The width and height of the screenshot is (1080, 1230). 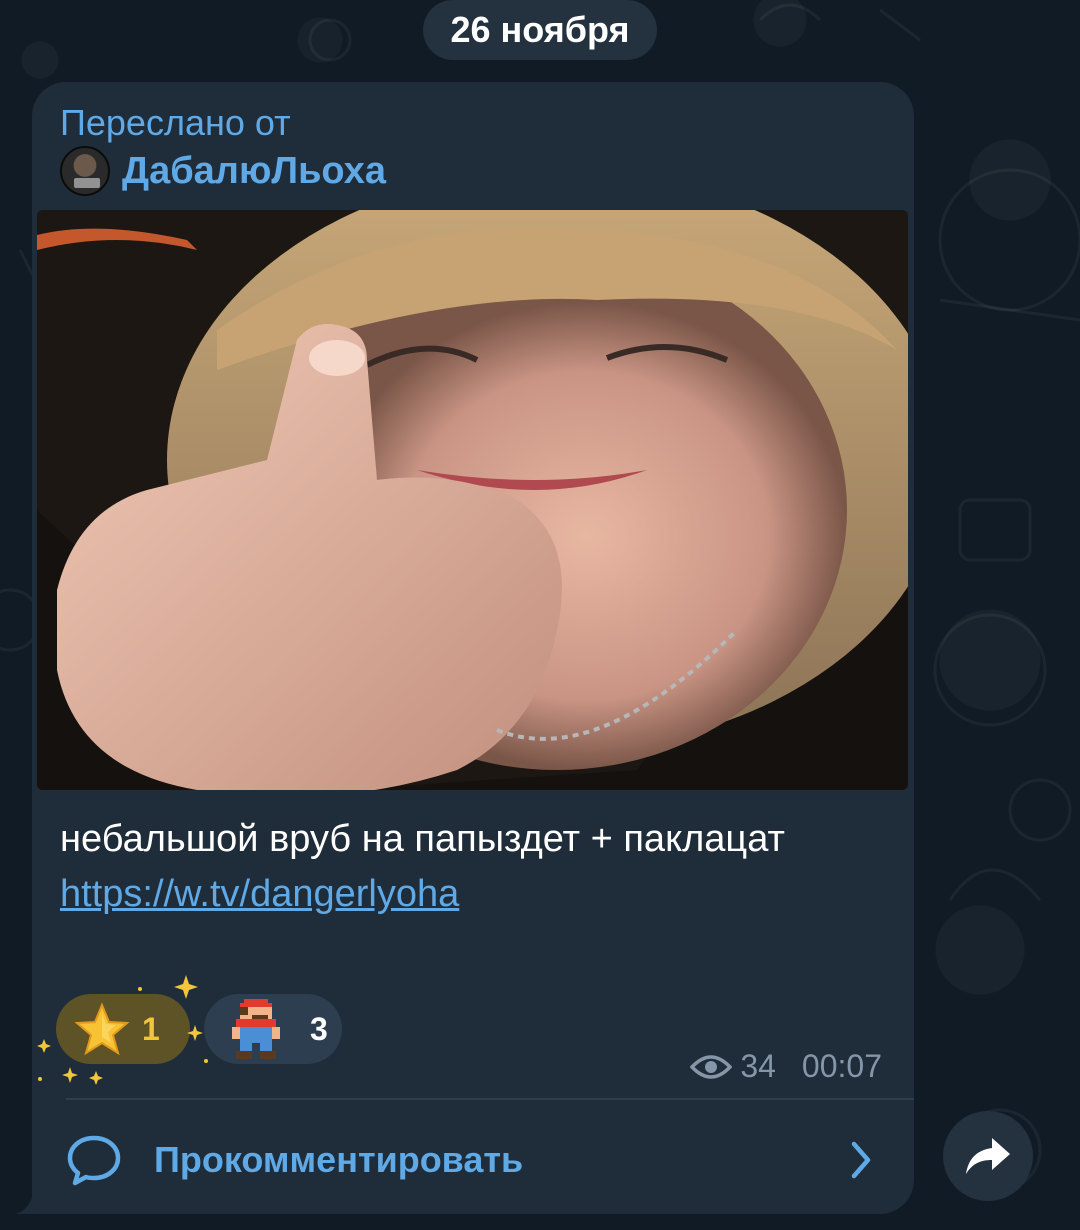 I want to click on eye-icon, so click(x=711, y=1066).